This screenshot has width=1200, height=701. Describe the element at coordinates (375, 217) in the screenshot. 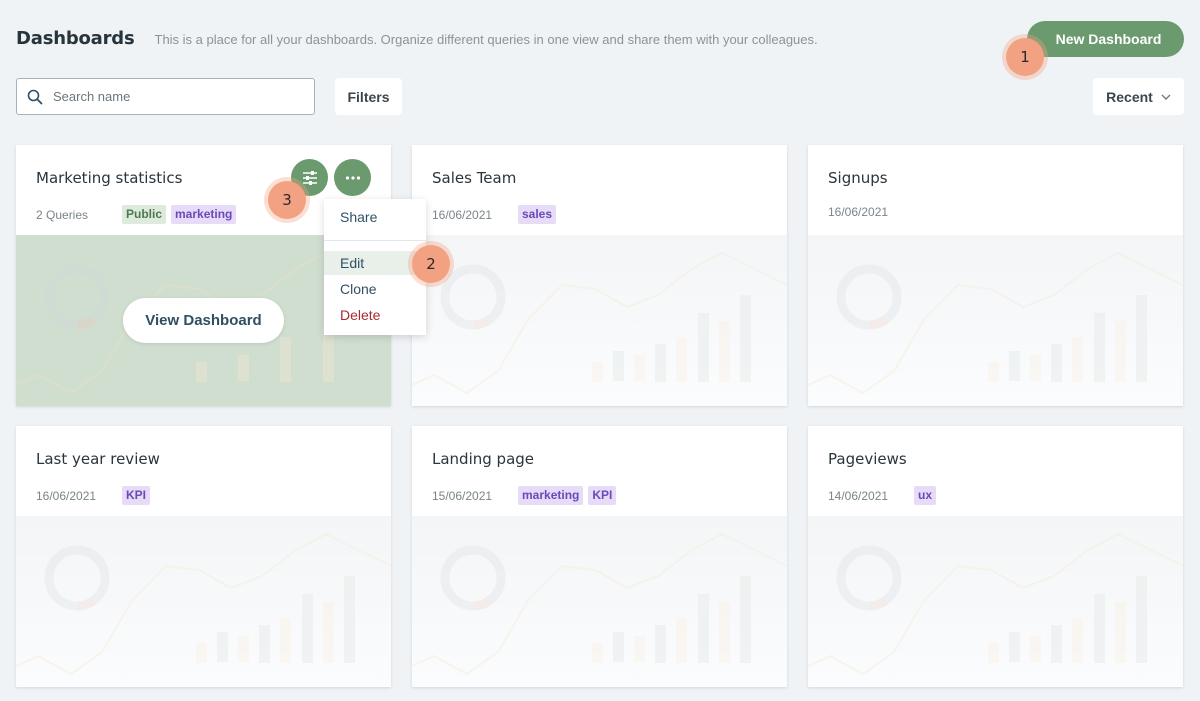

I see `menu-item-share: Share` at that location.